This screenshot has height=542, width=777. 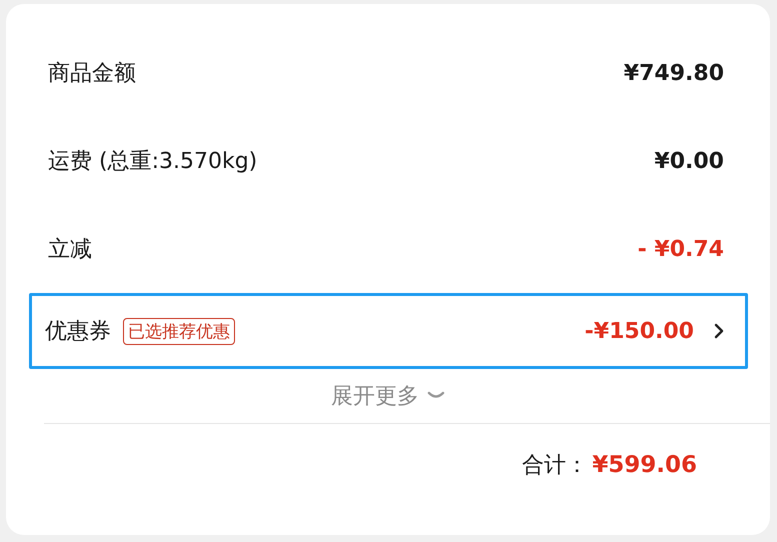 I want to click on total-label: 合计：, so click(x=555, y=466).